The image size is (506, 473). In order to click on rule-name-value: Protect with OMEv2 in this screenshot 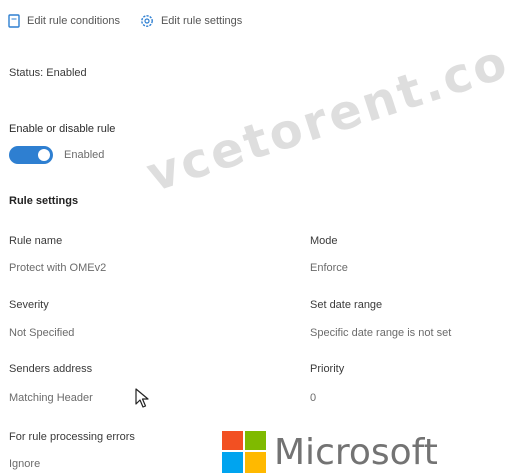, I will do `click(58, 268)`.